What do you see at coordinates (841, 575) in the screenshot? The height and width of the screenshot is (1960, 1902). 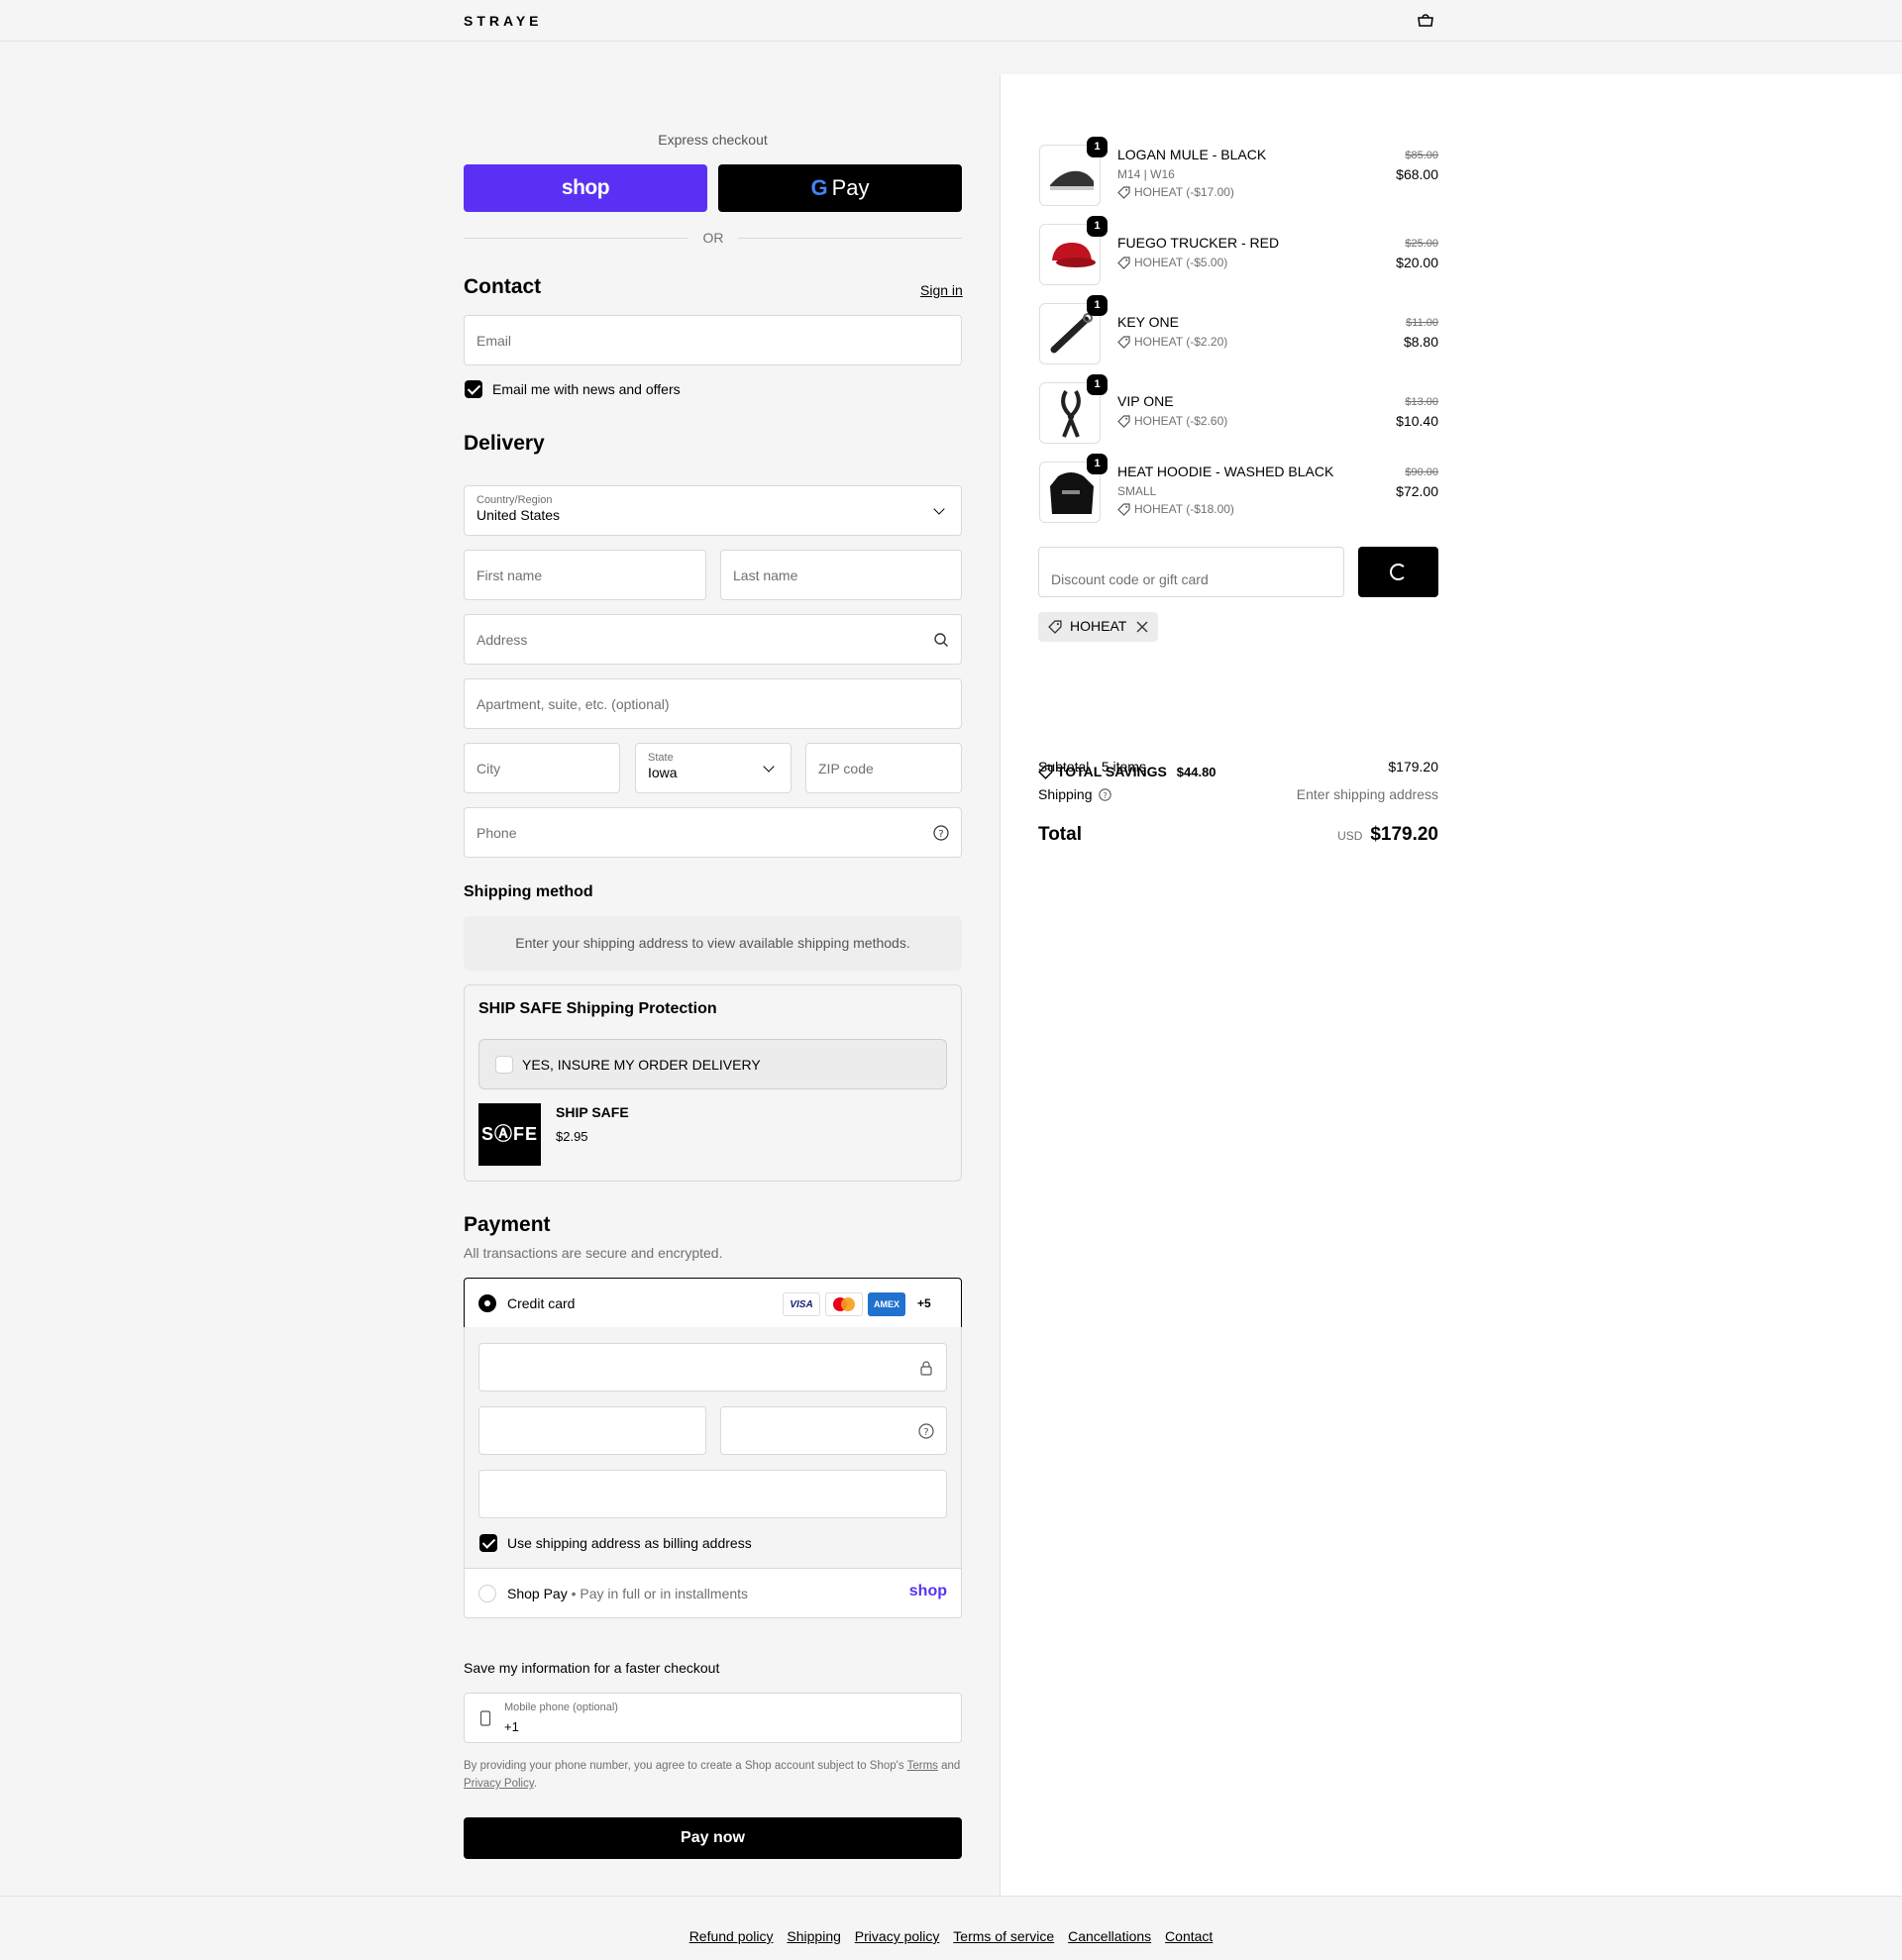 I see `last-name-field: Last name` at bounding box center [841, 575].